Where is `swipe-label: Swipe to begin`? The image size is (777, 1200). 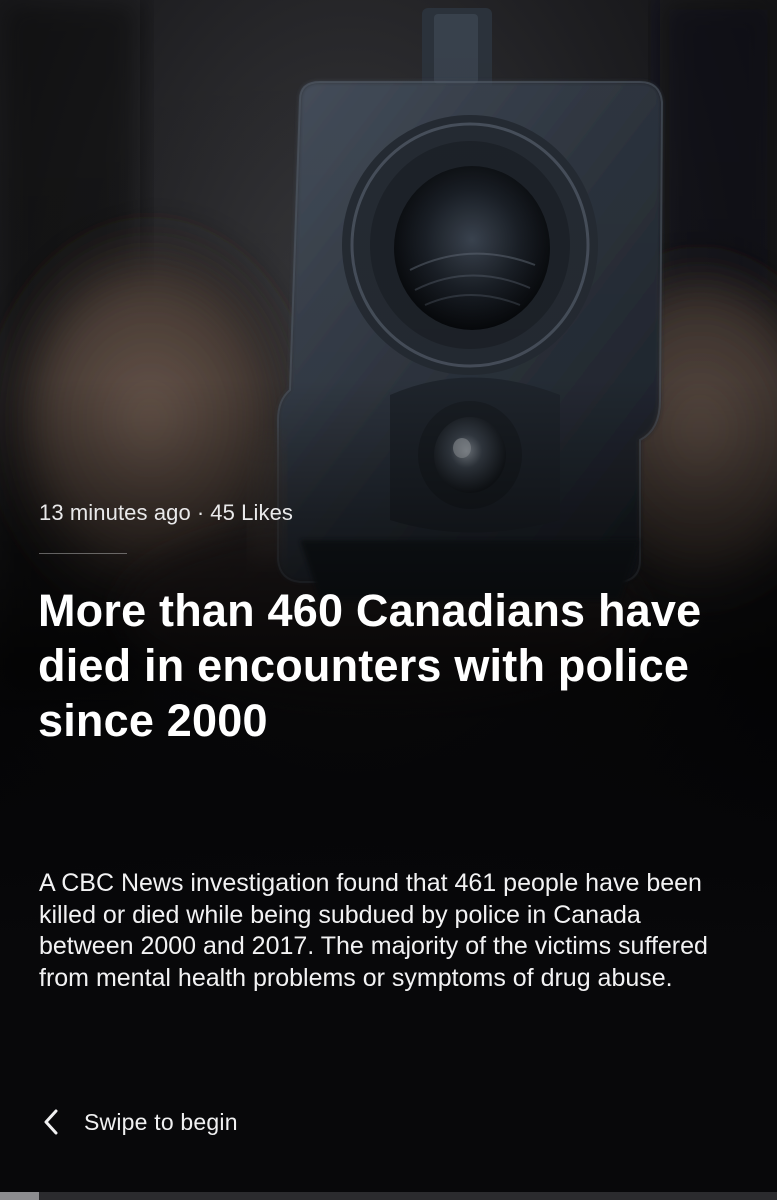
swipe-label: Swipe to begin is located at coordinates (161, 1121).